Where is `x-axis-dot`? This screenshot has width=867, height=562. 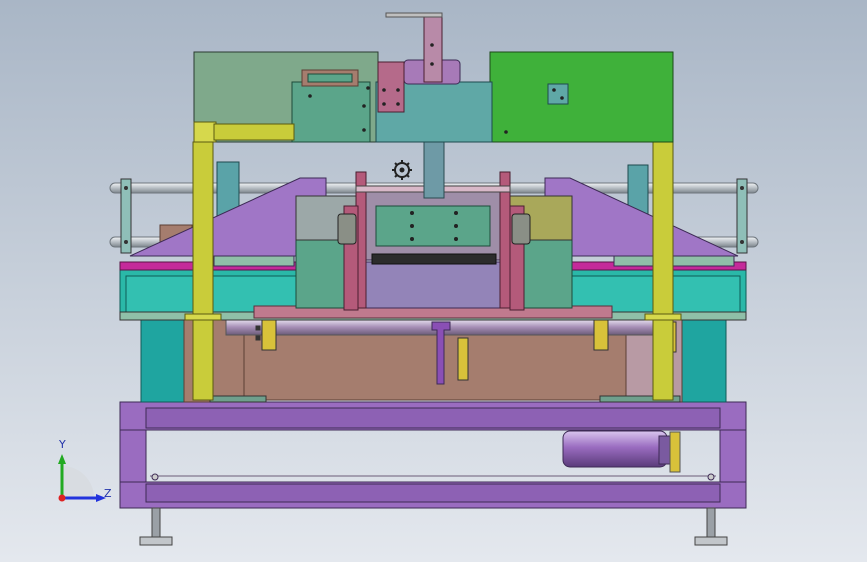
x-axis-dot is located at coordinates (62, 498).